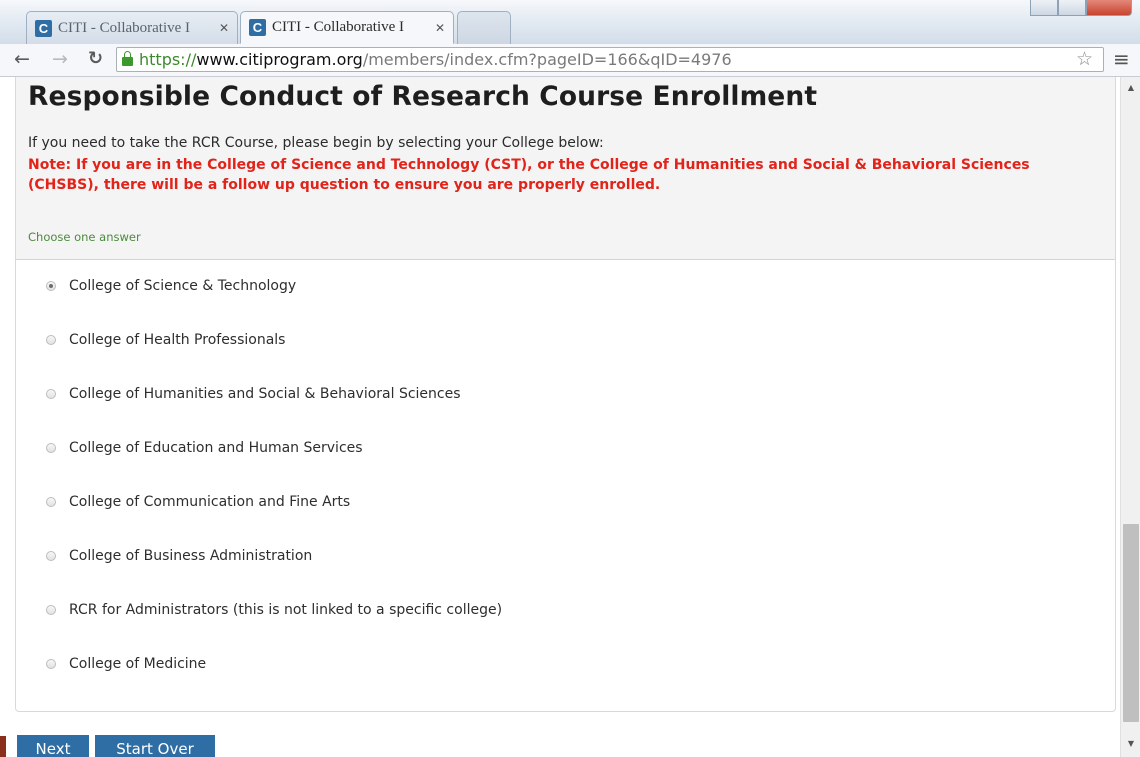 This screenshot has width=1140, height=757. Describe the element at coordinates (22, 59) in the screenshot. I see `back-arrow-icon: ←` at that location.